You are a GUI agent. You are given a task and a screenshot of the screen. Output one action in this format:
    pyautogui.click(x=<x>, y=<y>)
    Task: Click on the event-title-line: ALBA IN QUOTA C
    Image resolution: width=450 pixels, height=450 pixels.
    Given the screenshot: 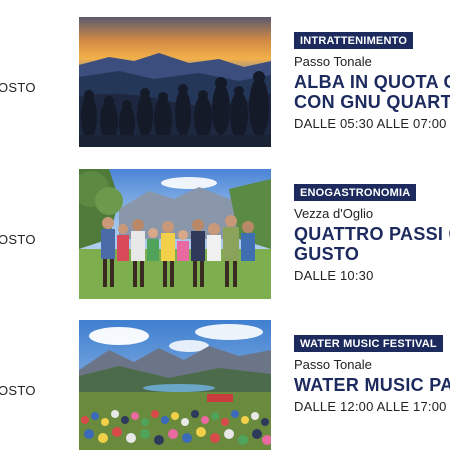 What is the action you would take?
    pyautogui.click(x=372, y=82)
    